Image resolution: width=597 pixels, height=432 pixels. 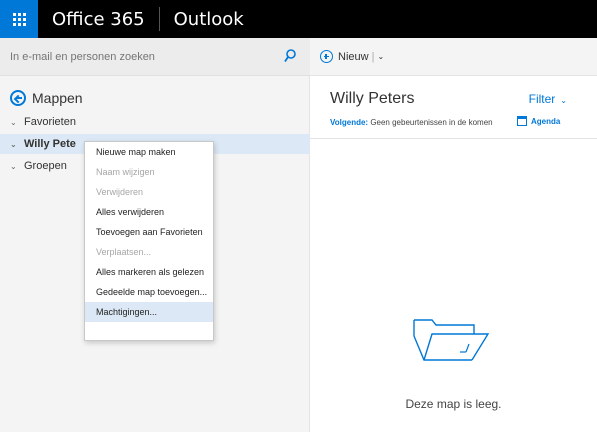 I want to click on next-event-text: Geen gebeurtenissen in de komen, so click(x=431, y=122).